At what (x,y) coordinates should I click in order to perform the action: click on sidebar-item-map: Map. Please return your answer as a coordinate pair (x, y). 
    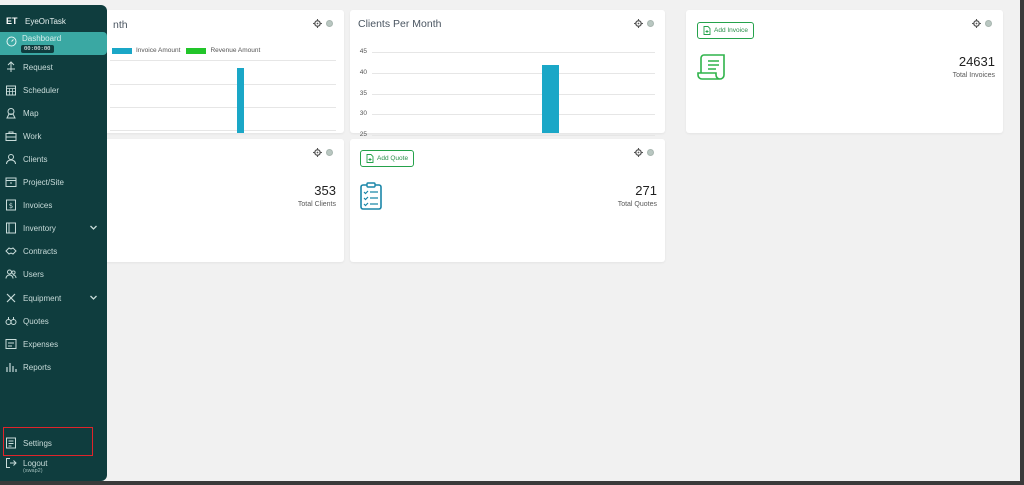
    Looking at the image, I should click on (53, 113).